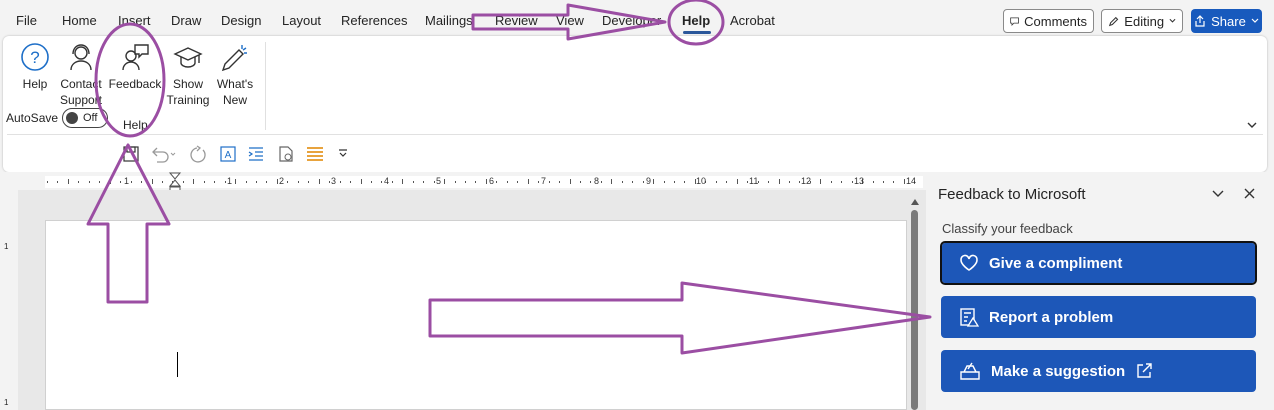 The height and width of the screenshot is (410, 1274). I want to click on show-training-label-1: Show, so click(188, 84).